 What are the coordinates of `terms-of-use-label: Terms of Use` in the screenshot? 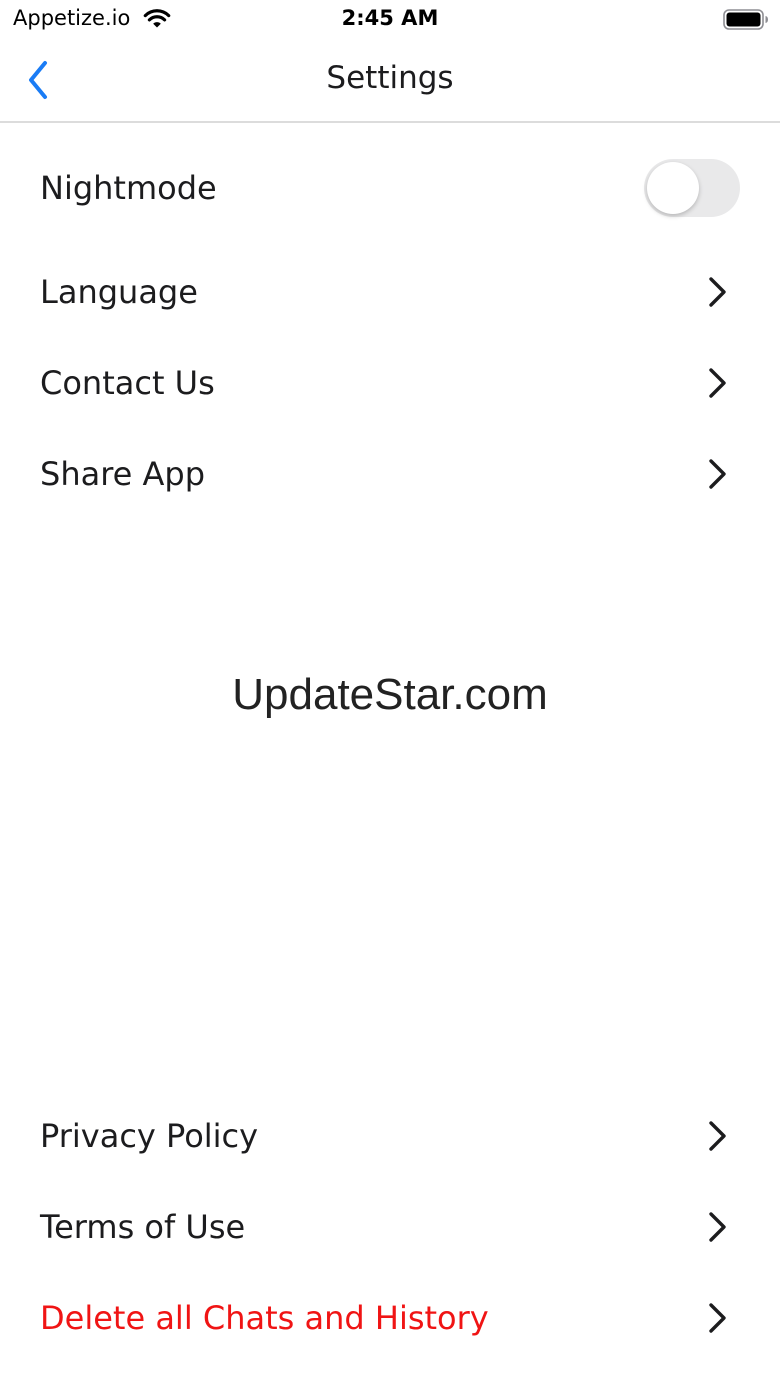 It's located at (143, 1227).